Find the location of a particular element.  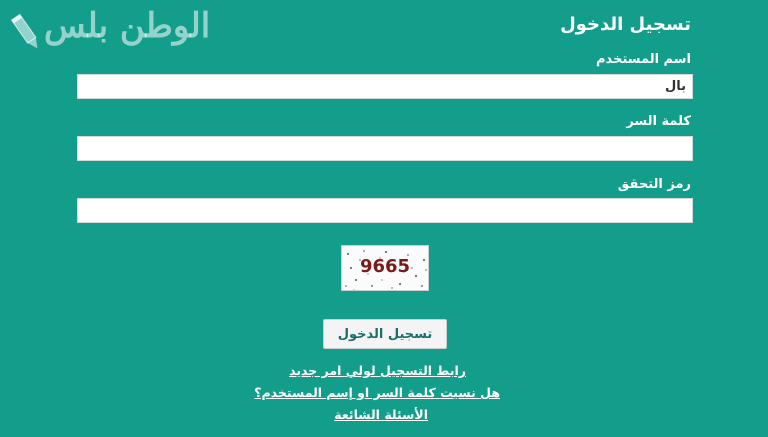

watermark-text: الوطن بلس is located at coordinates (127, 26).